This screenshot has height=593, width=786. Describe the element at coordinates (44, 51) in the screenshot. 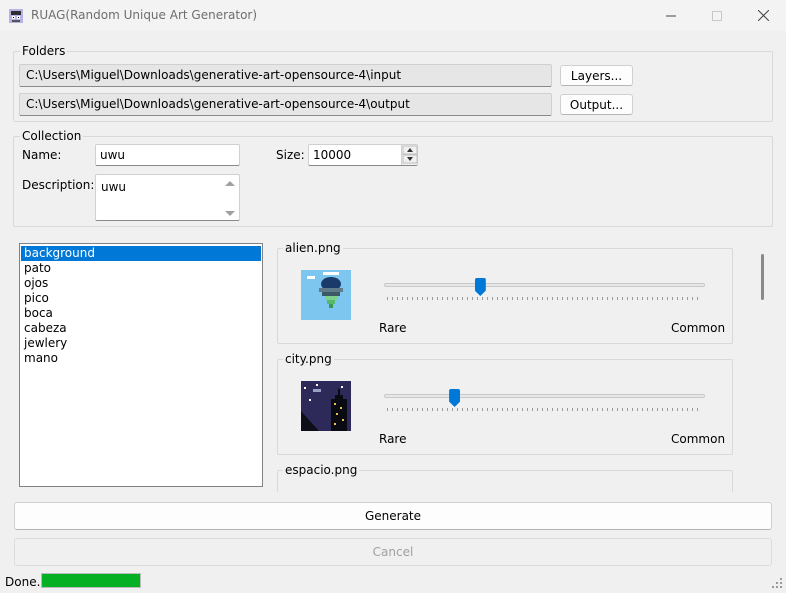

I see `folders-label: Folders` at that location.